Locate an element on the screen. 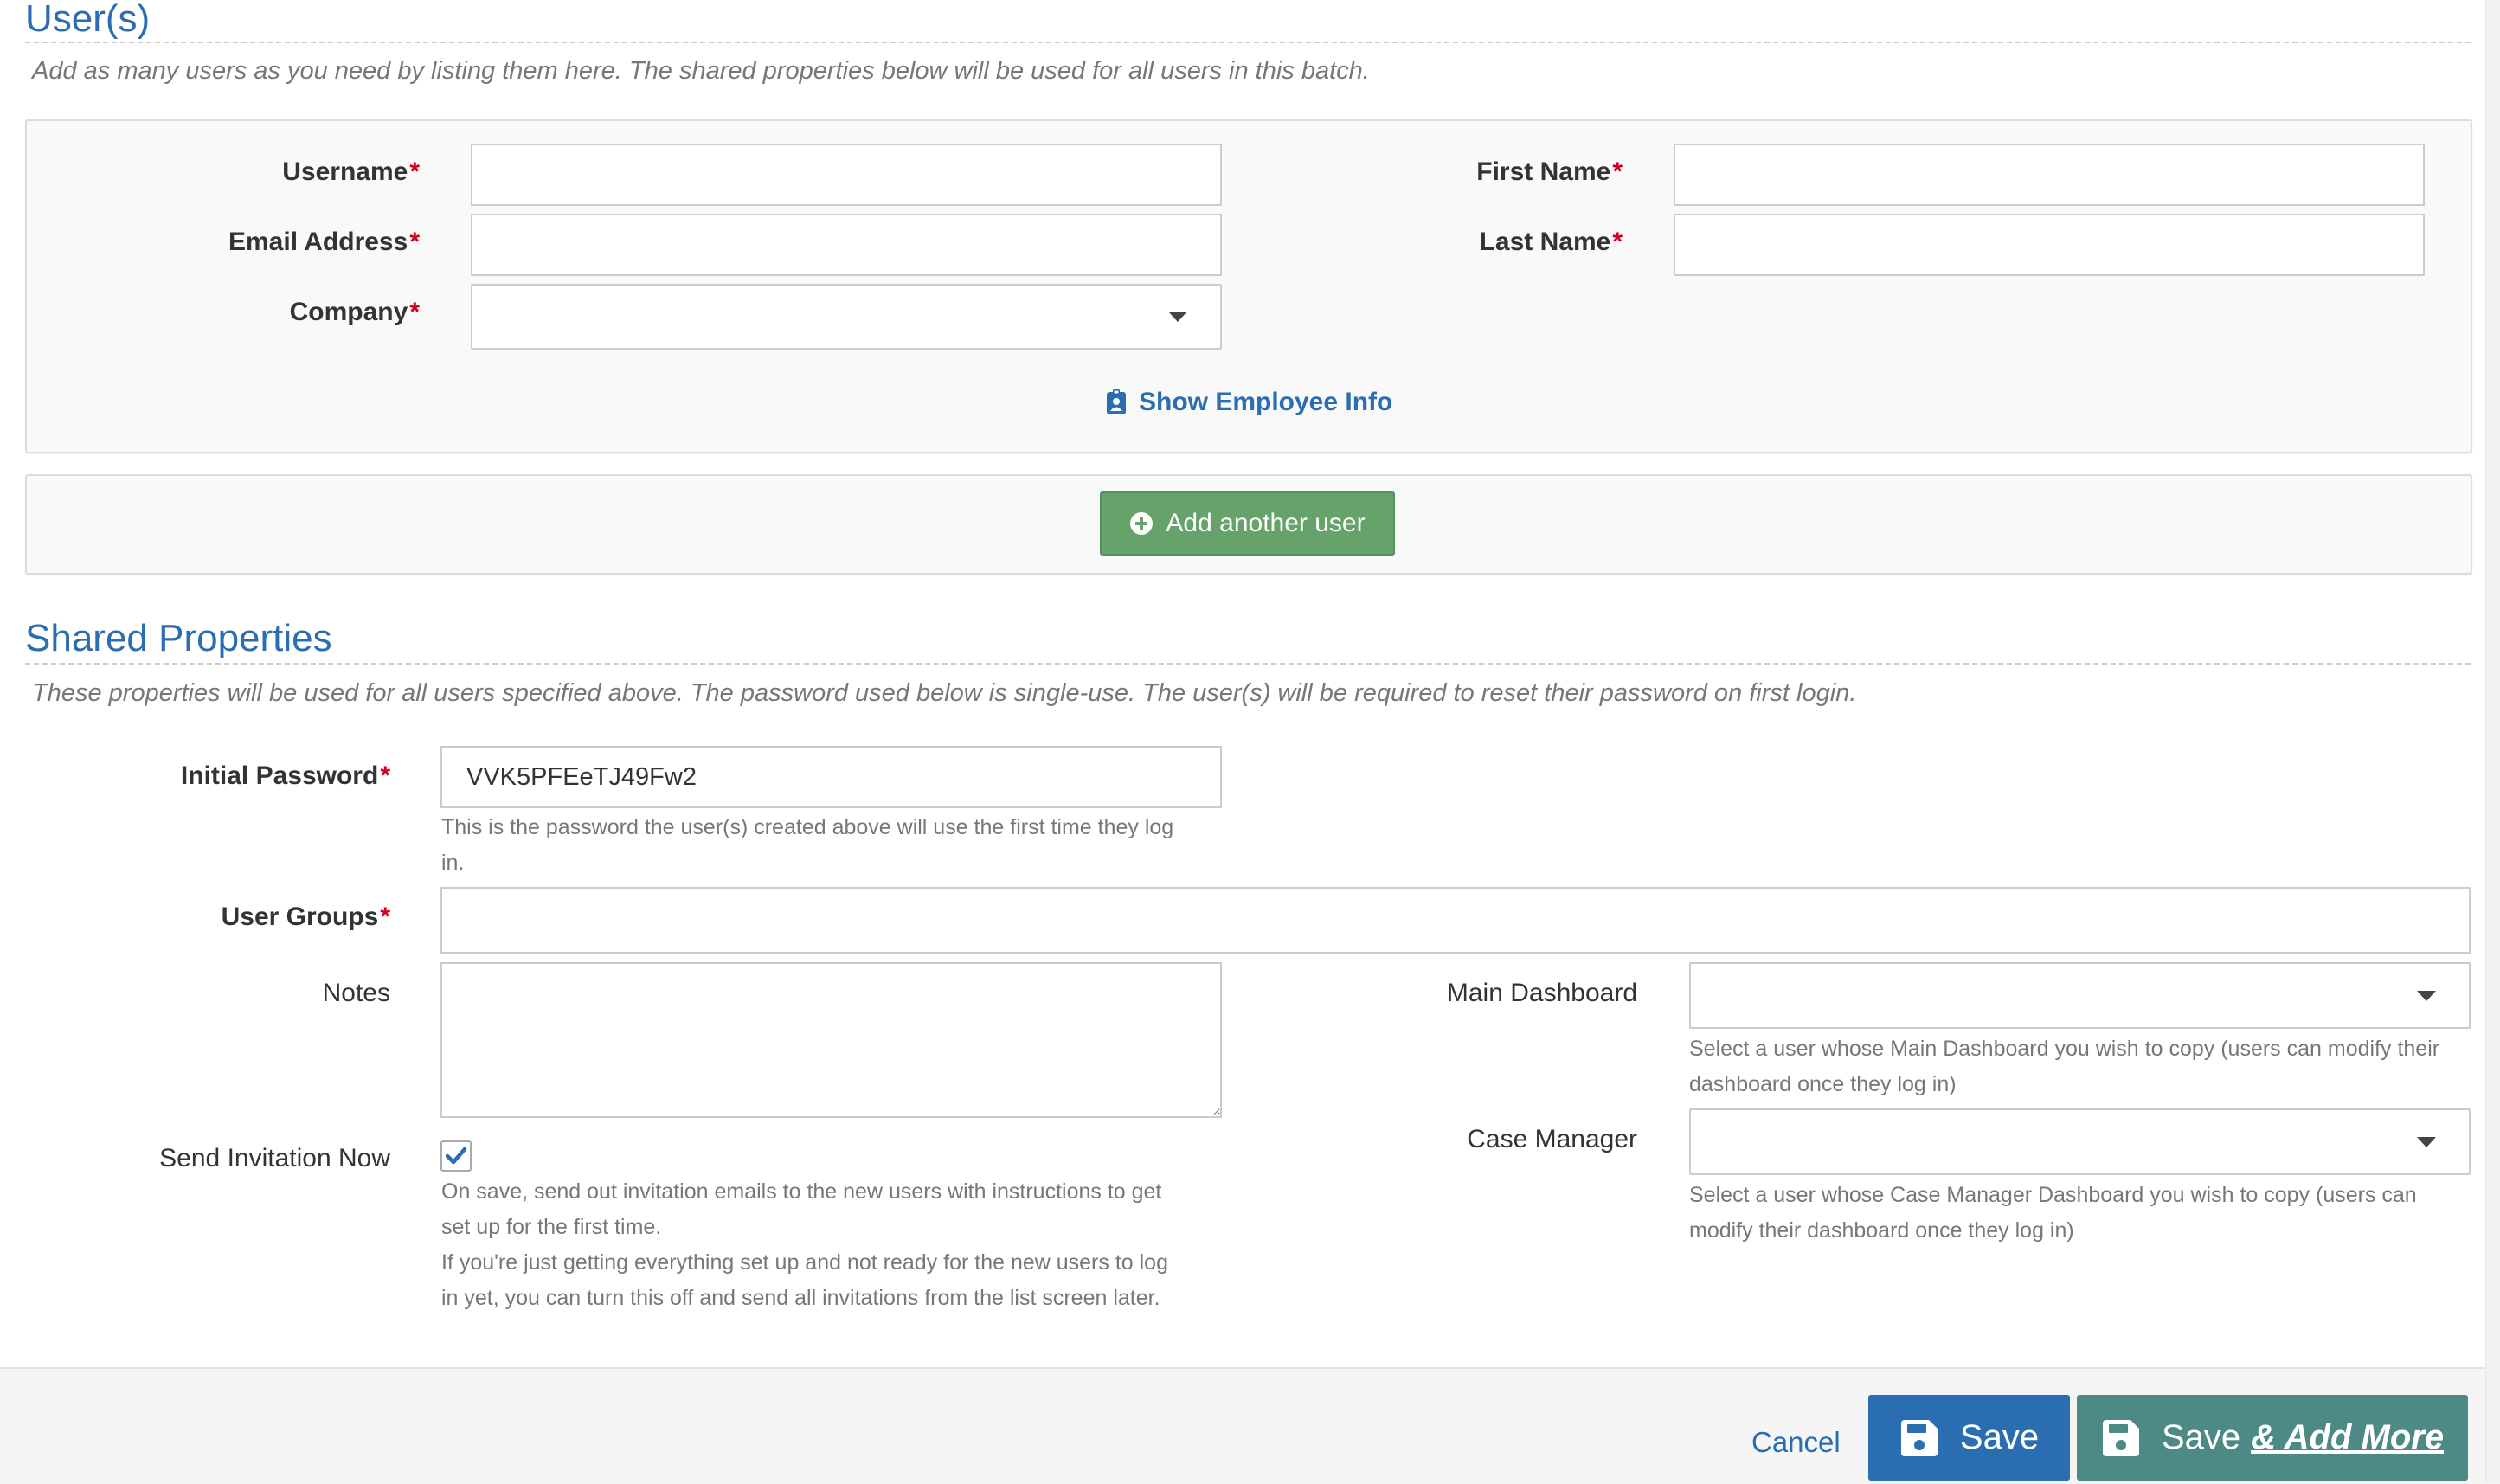 This screenshot has width=2500, height=1484. plus-circle-icon is located at coordinates (1142, 524).